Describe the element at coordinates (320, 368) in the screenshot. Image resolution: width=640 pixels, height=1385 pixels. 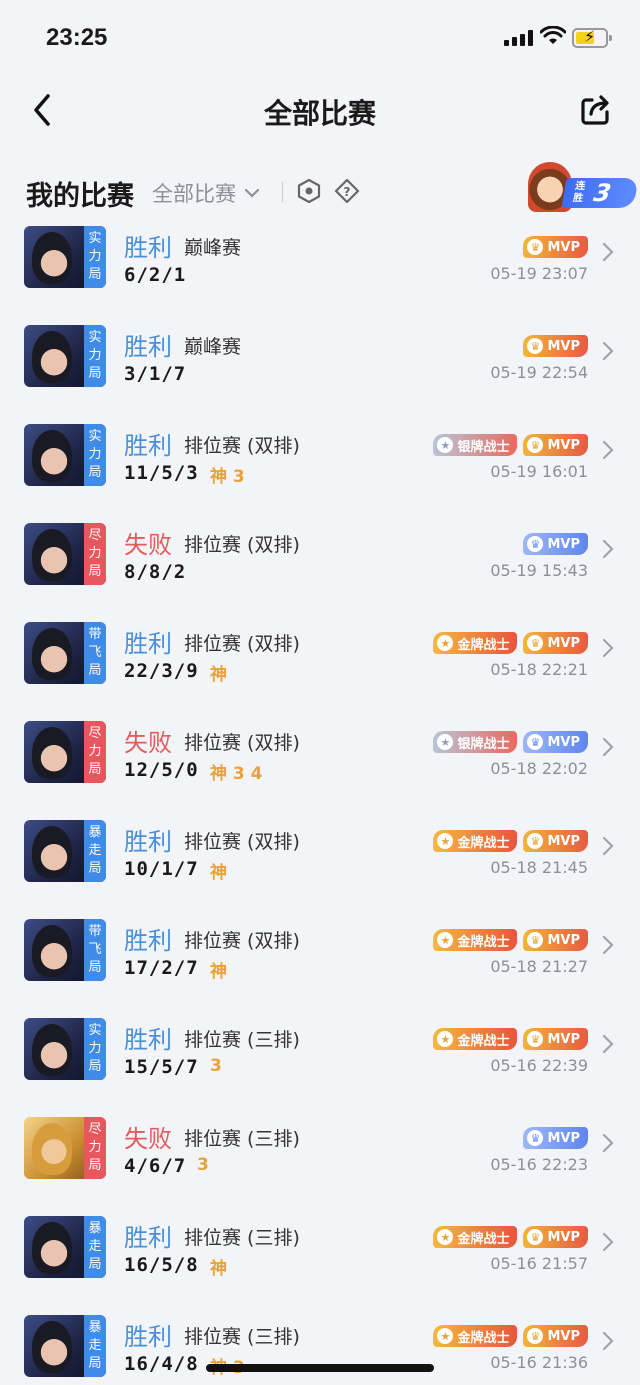
I see `match-row: 实力局 胜利 巅峰赛 3/1/7 ♛ MVP 05-19 22:54` at that location.